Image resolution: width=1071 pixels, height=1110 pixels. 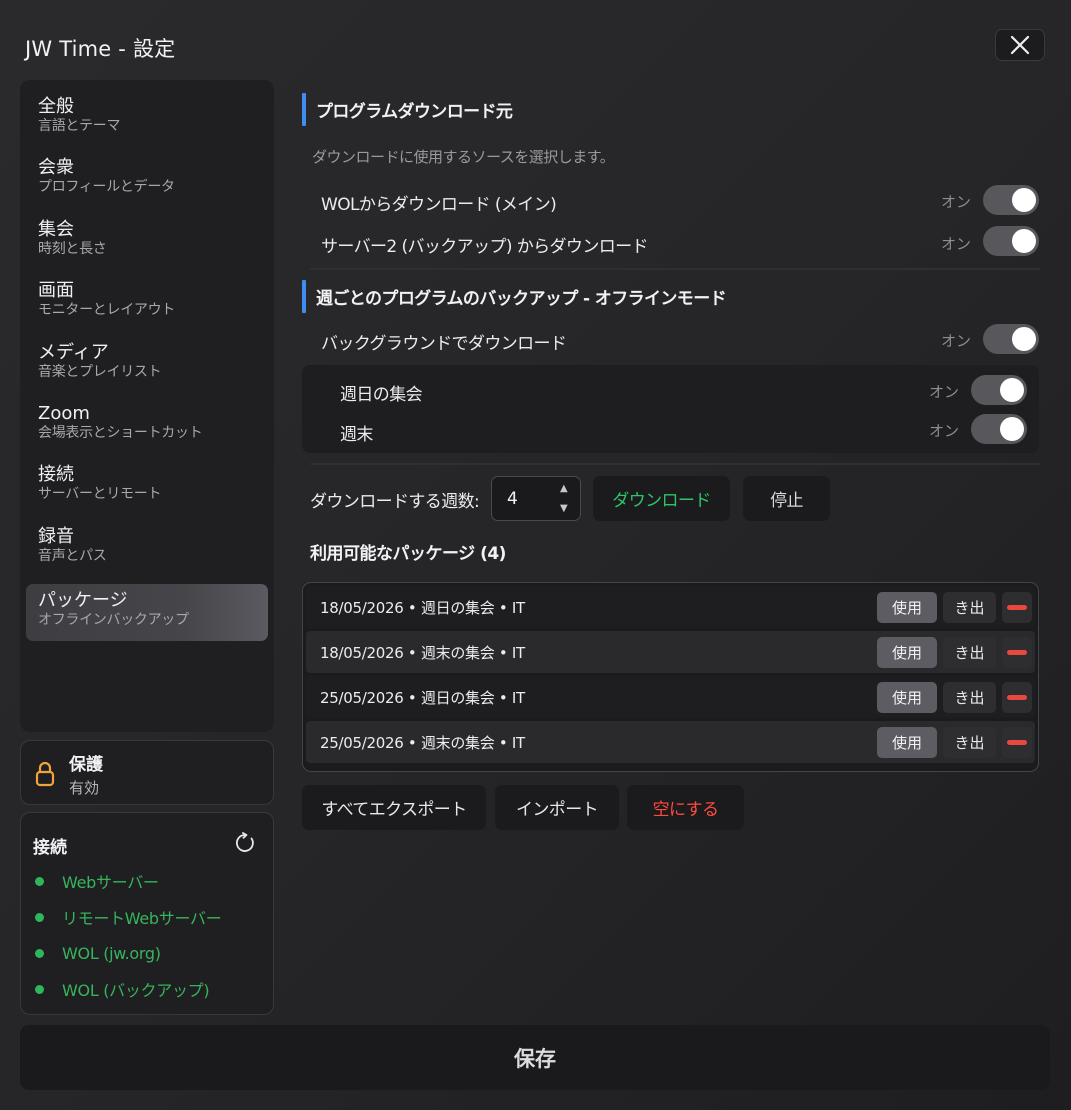 What do you see at coordinates (675, 464) in the screenshot?
I see `divider` at bounding box center [675, 464].